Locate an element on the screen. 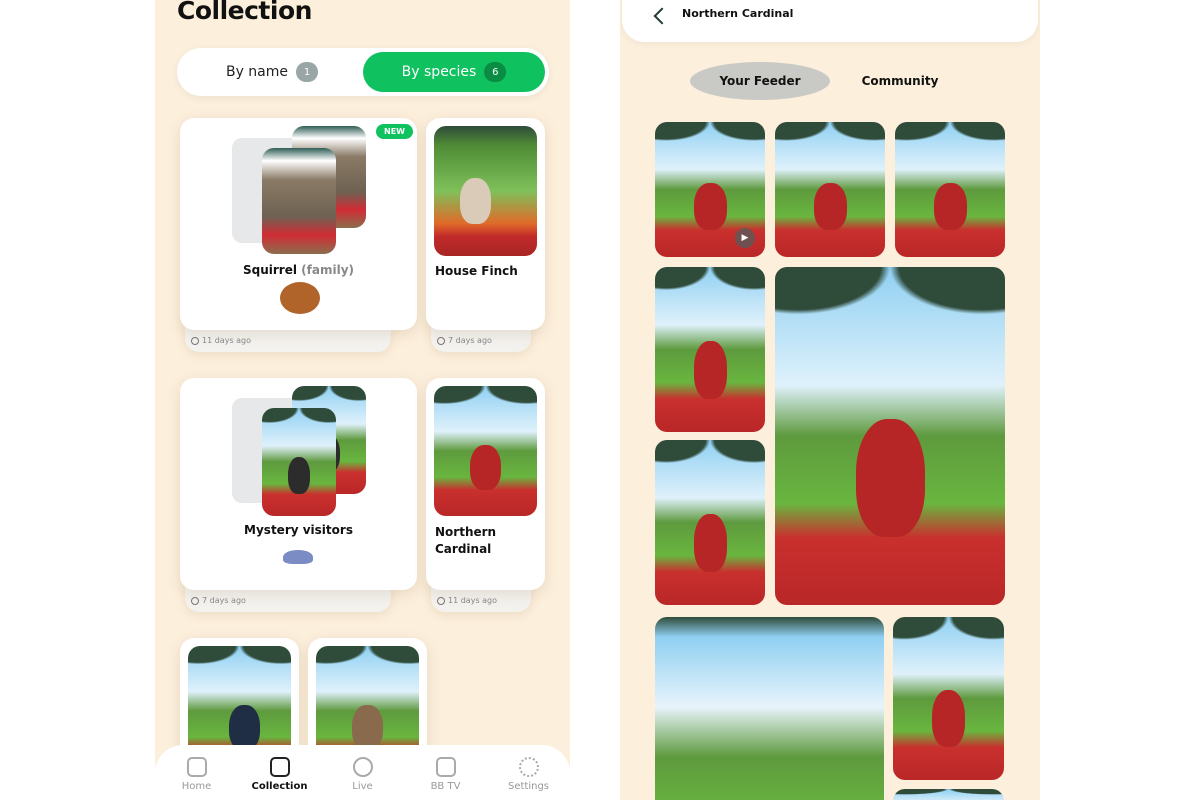 The width and height of the screenshot is (1200, 800). card-title: Squirrel (family) is located at coordinates (298, 270).